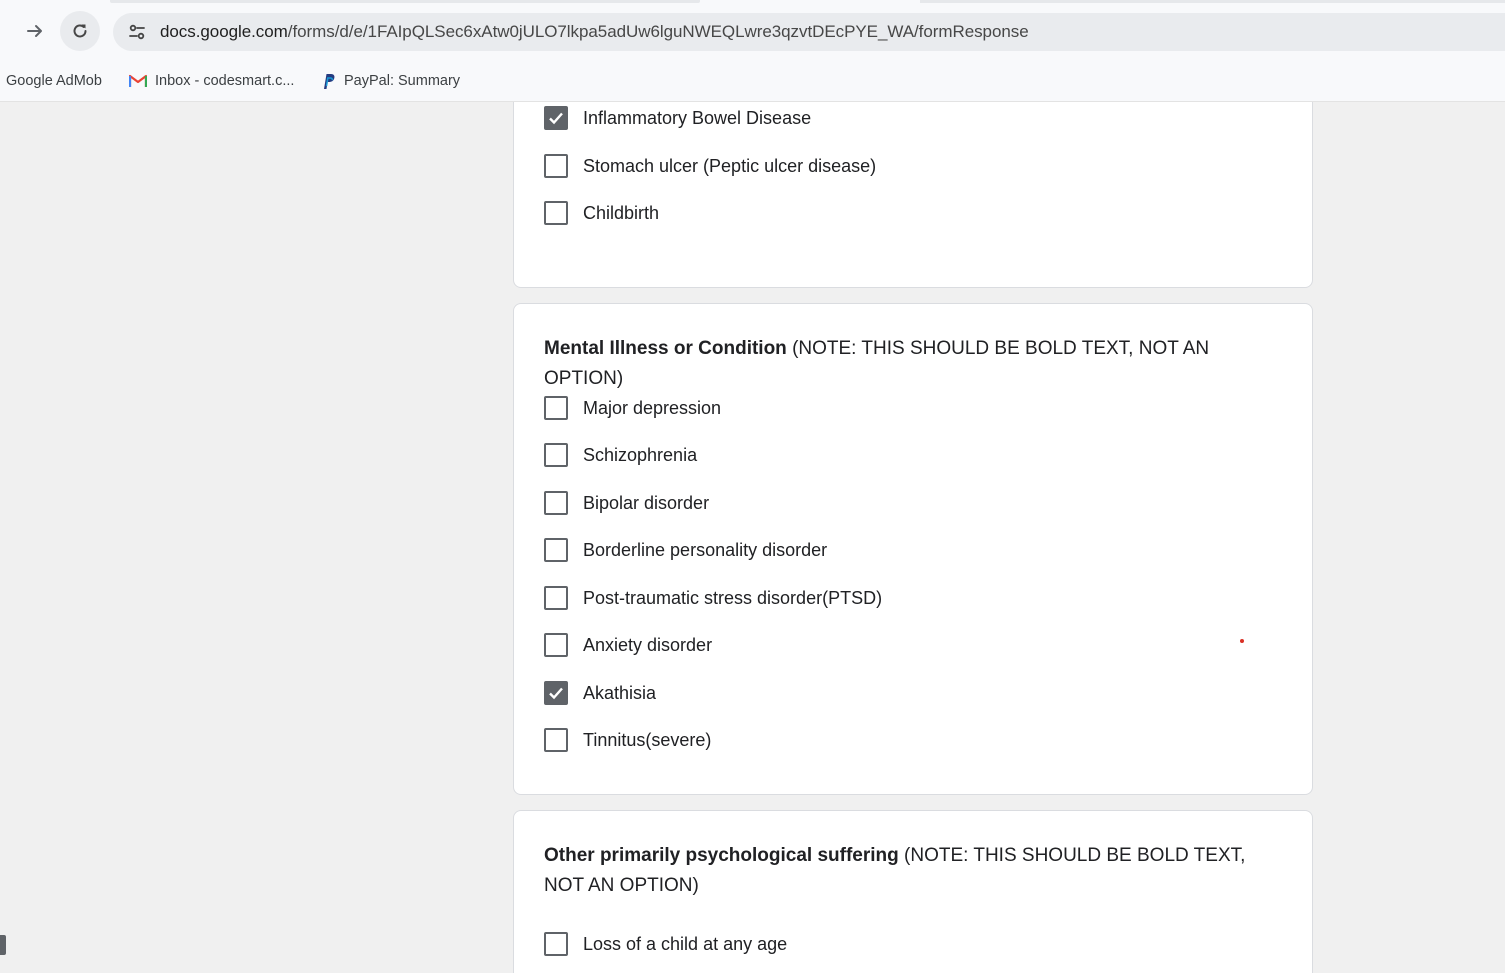 The width and height of the screenshot is (1505, 973). Describe the element at coordinates (685, 943) in the screenshot. I see `option-label: Loss of a child at any age` at that location.